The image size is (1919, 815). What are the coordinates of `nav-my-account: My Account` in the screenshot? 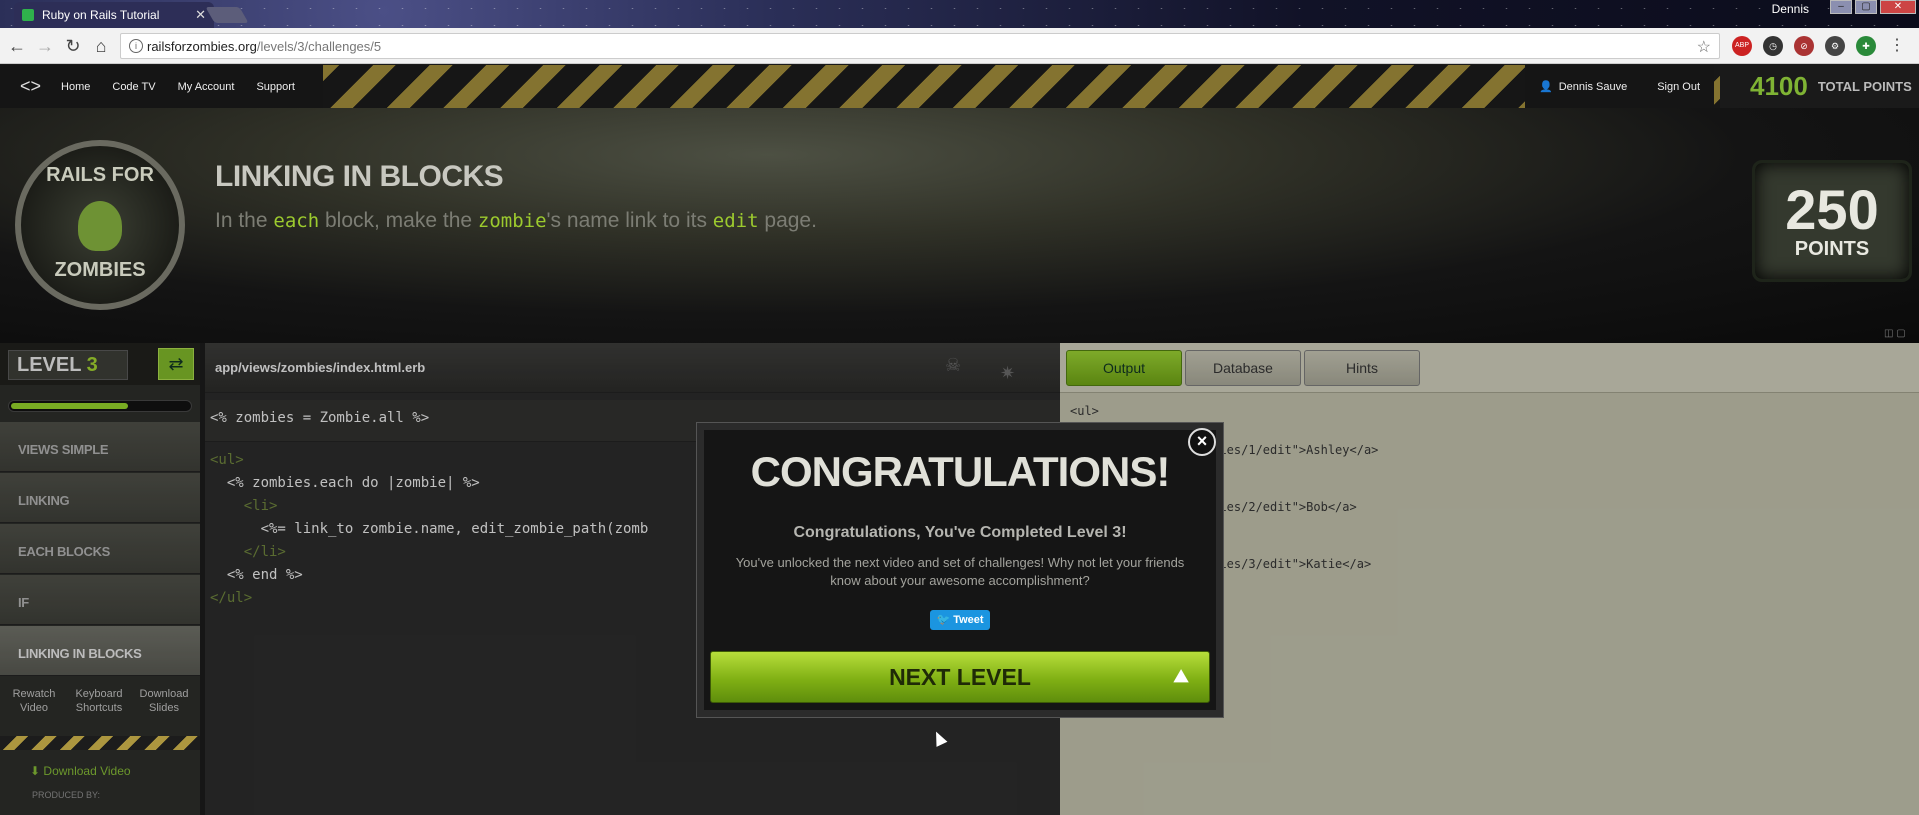 It's located at (206, 87).